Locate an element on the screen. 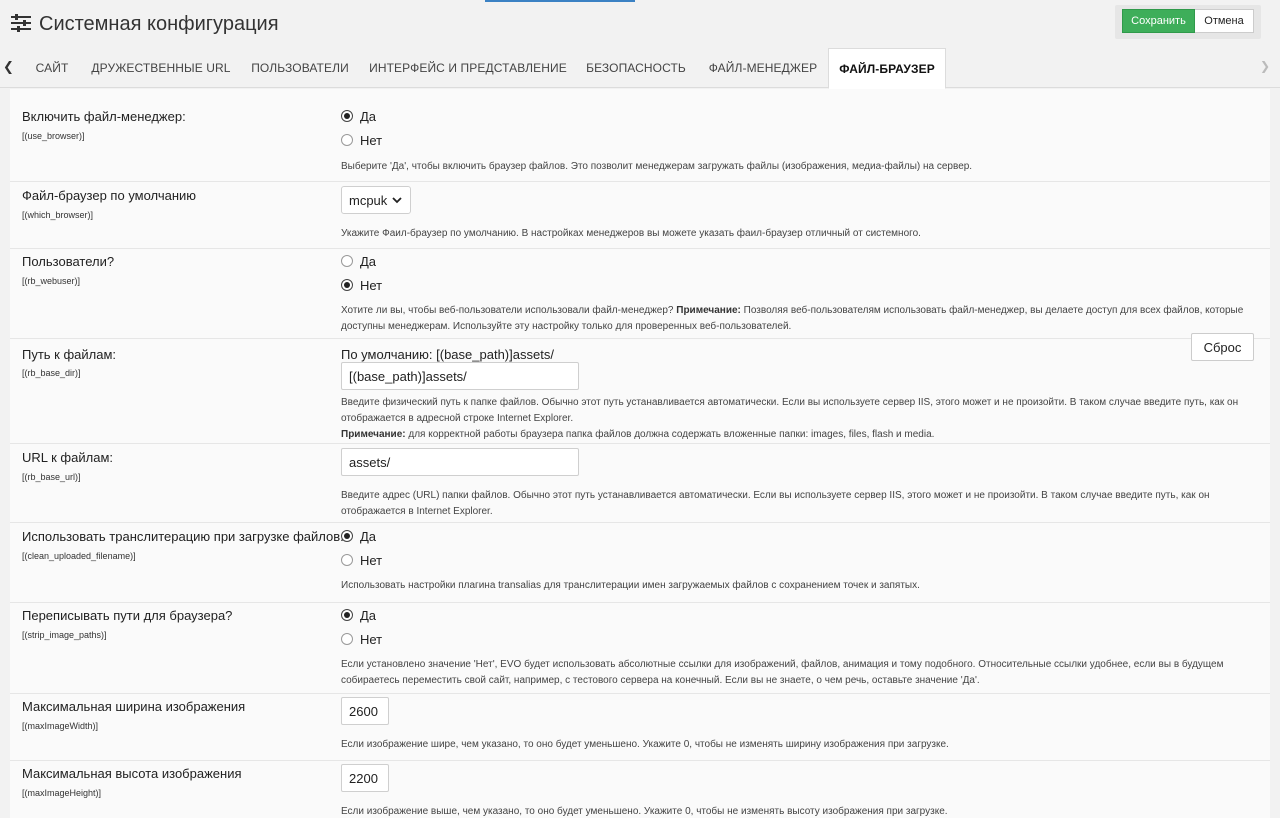 The height and width of the screenshot is (818, 1280). setting-key: [(rb_webuser)] is located at coordinates (51, 281).